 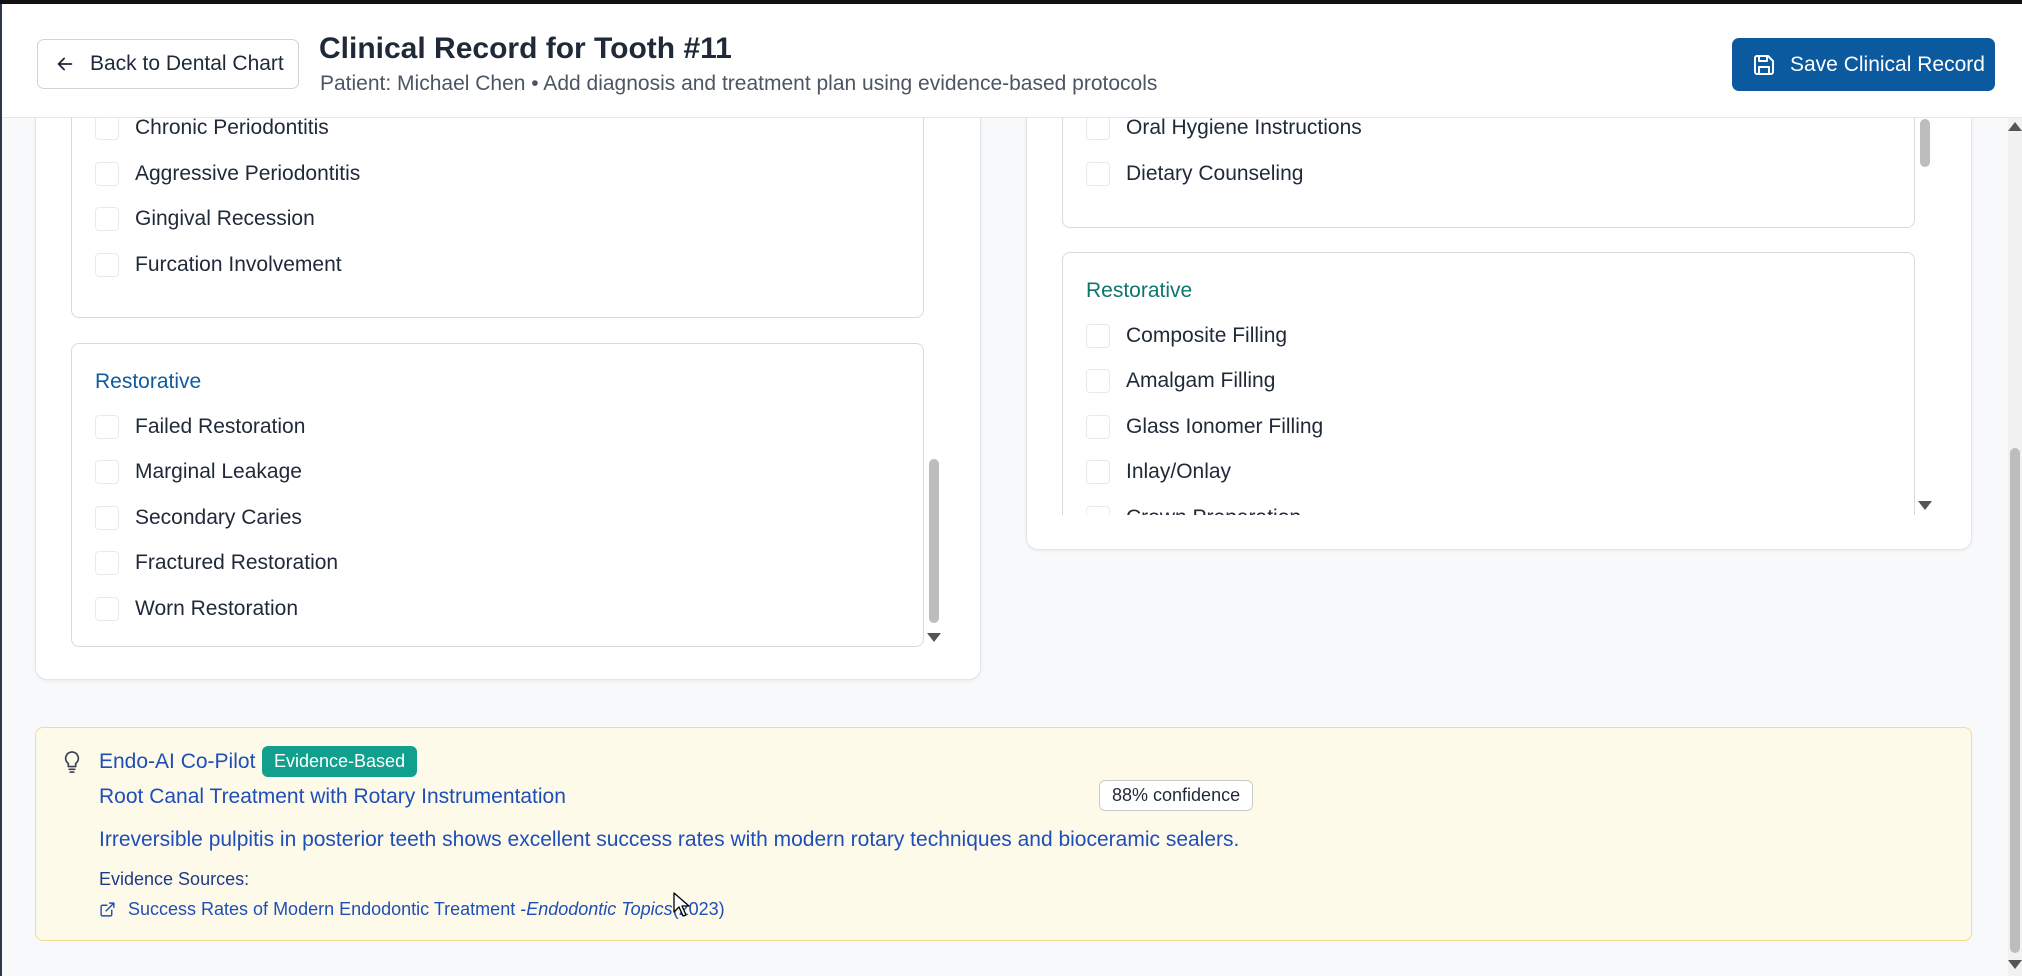 I want to click on option-label: Oral Hygiene Instructions, so click(x=1244, y=127).